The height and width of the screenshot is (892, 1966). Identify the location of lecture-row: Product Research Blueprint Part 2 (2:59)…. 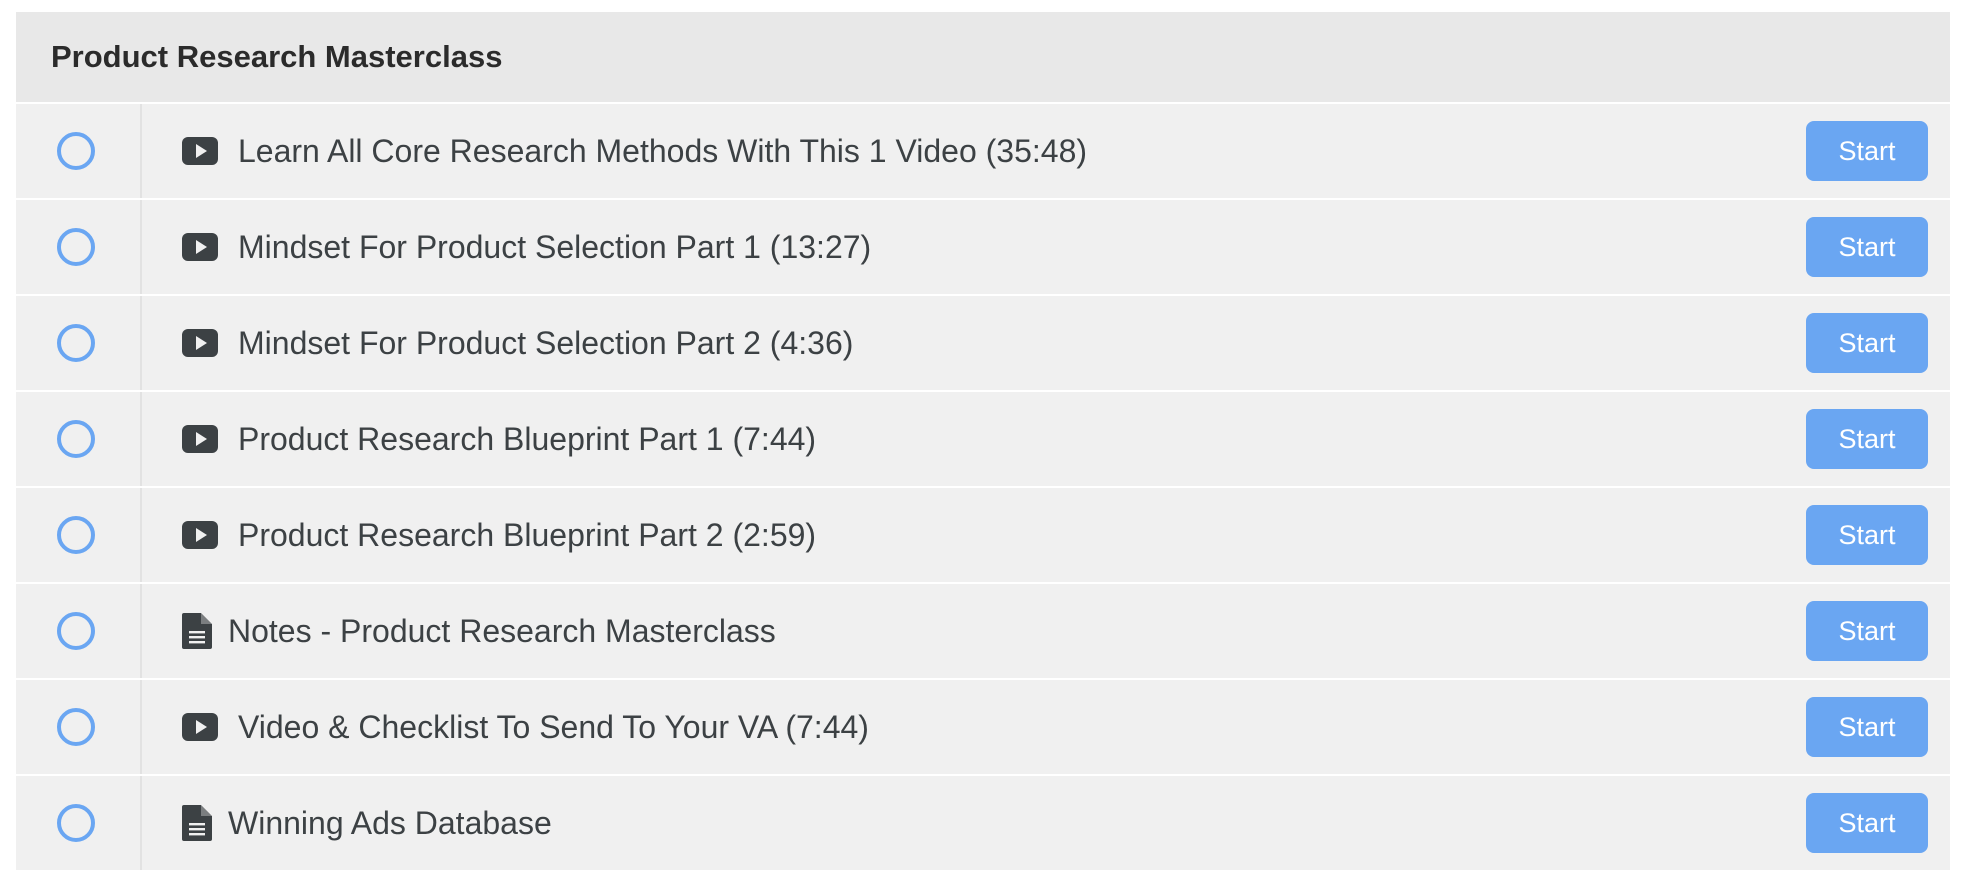
(983, 536).